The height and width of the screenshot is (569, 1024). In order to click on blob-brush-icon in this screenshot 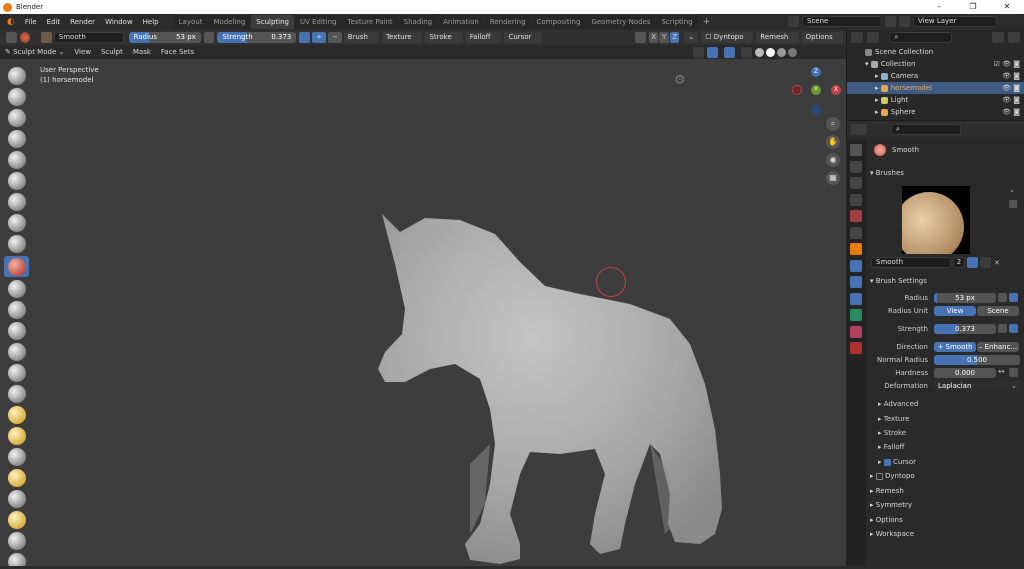, I will do `click(16, 223)`.